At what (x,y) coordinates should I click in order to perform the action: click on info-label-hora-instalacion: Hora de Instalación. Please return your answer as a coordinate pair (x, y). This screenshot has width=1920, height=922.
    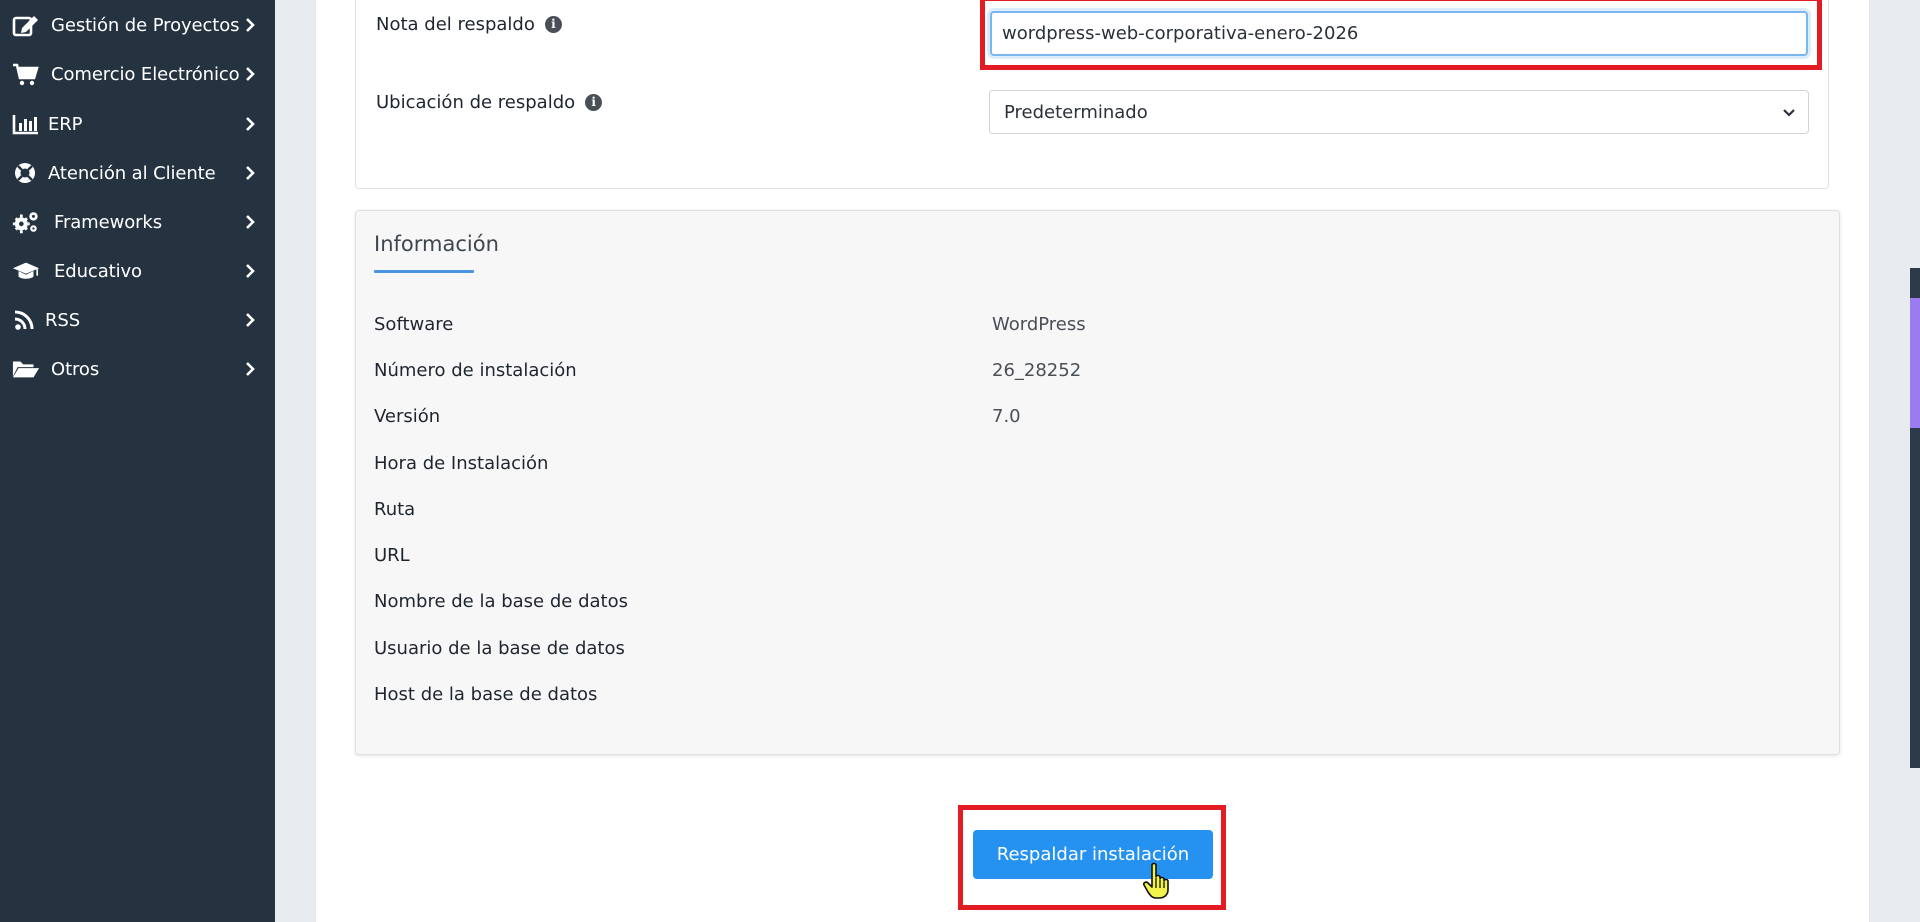
    Looking at the image, I should click on (461, 463).